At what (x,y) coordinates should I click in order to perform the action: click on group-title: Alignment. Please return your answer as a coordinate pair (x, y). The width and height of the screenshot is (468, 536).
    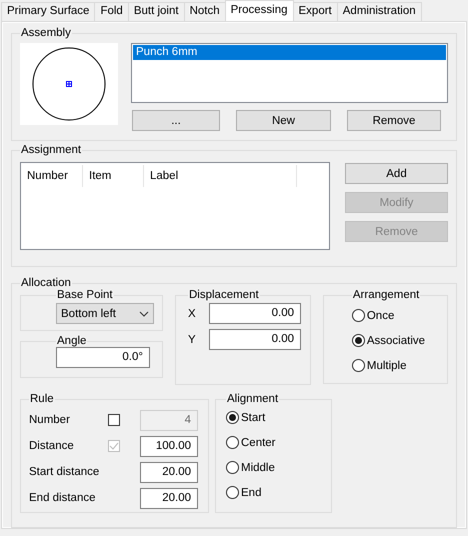
    Looking at the image, I should click on (253, 399).